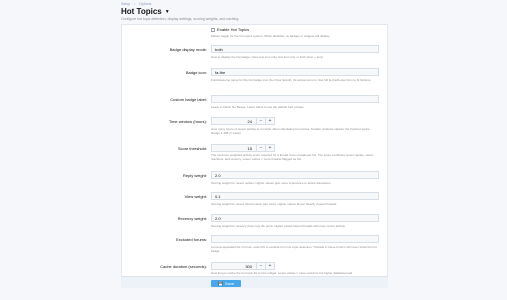 The image size is (507, 300). I want to click on badge-icon-input: fa-fire, so click(295, 72).